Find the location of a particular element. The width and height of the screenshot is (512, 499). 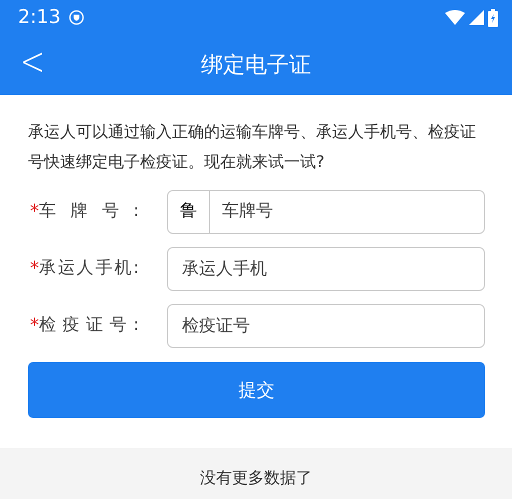

clock-time: 2:13 is located at coordinates (39, 17).